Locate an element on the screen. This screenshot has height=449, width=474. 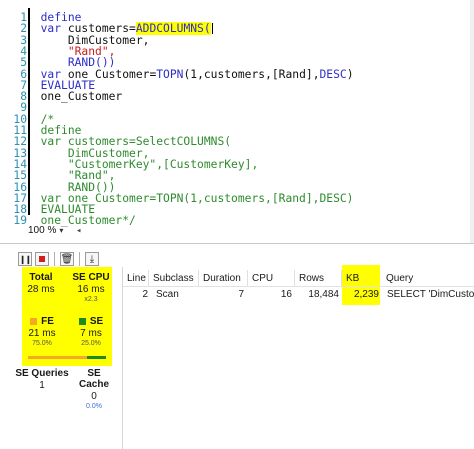
line-number: 9 is located at coordinates (23, 108).